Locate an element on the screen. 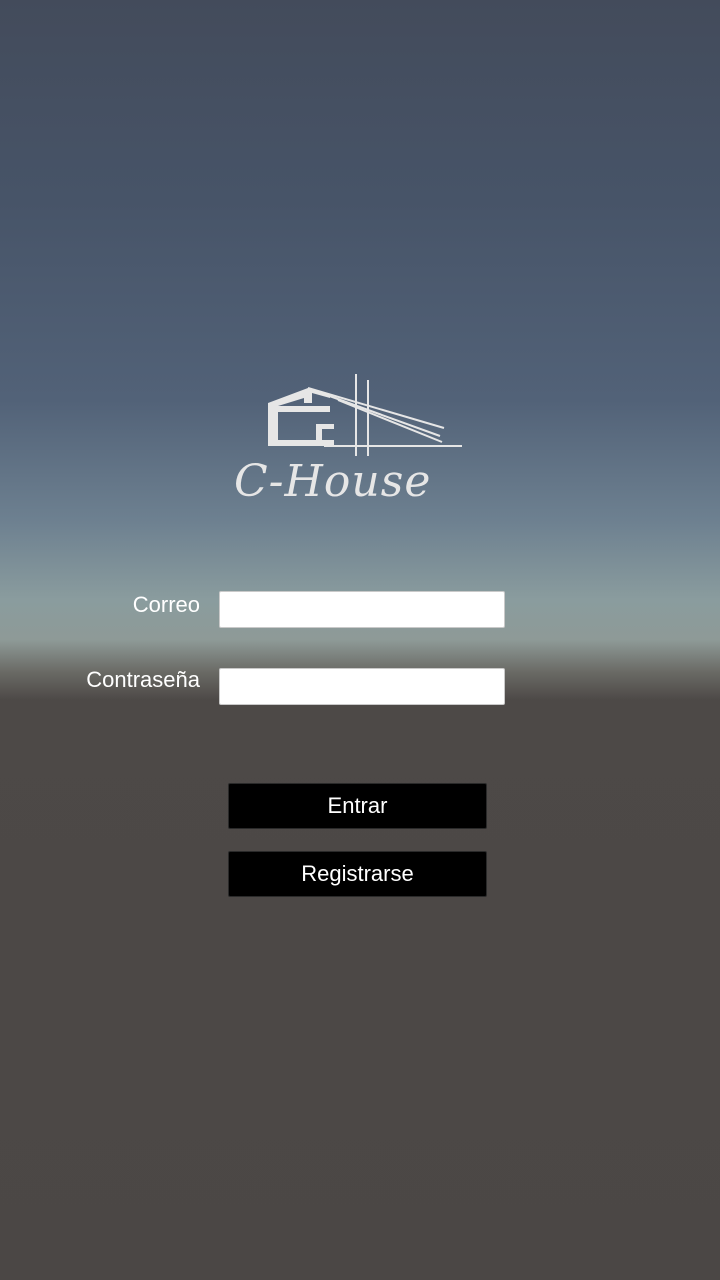  register-button: Registrarse is located at coordinates (357, 874).